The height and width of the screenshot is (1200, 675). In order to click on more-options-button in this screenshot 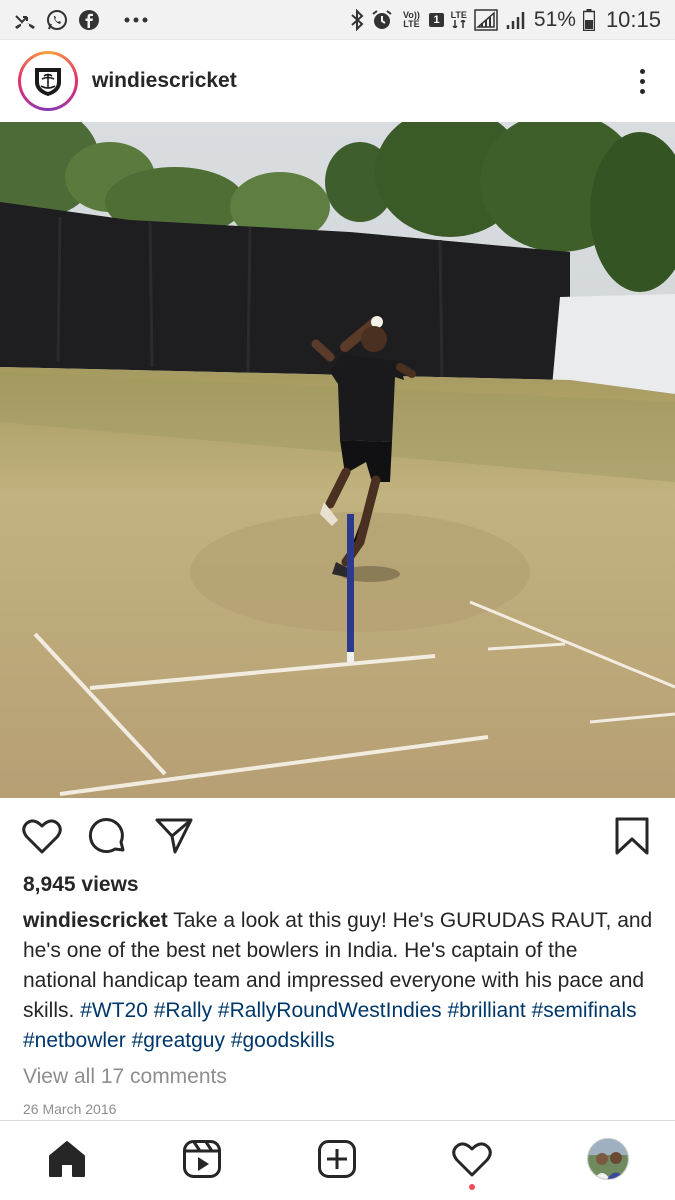, I will do `click(642, 81)`.